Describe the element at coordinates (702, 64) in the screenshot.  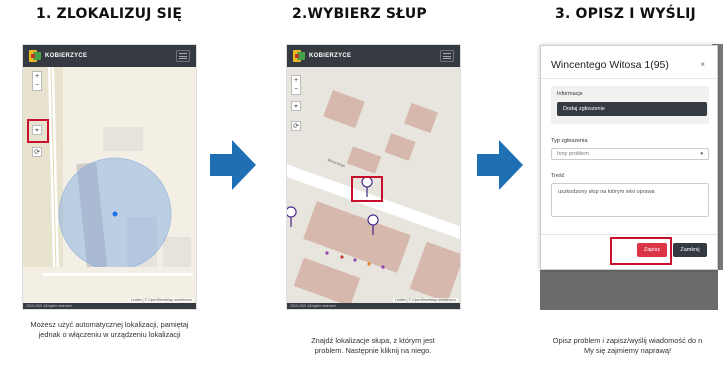
I see `close-icon: ×` at that location.